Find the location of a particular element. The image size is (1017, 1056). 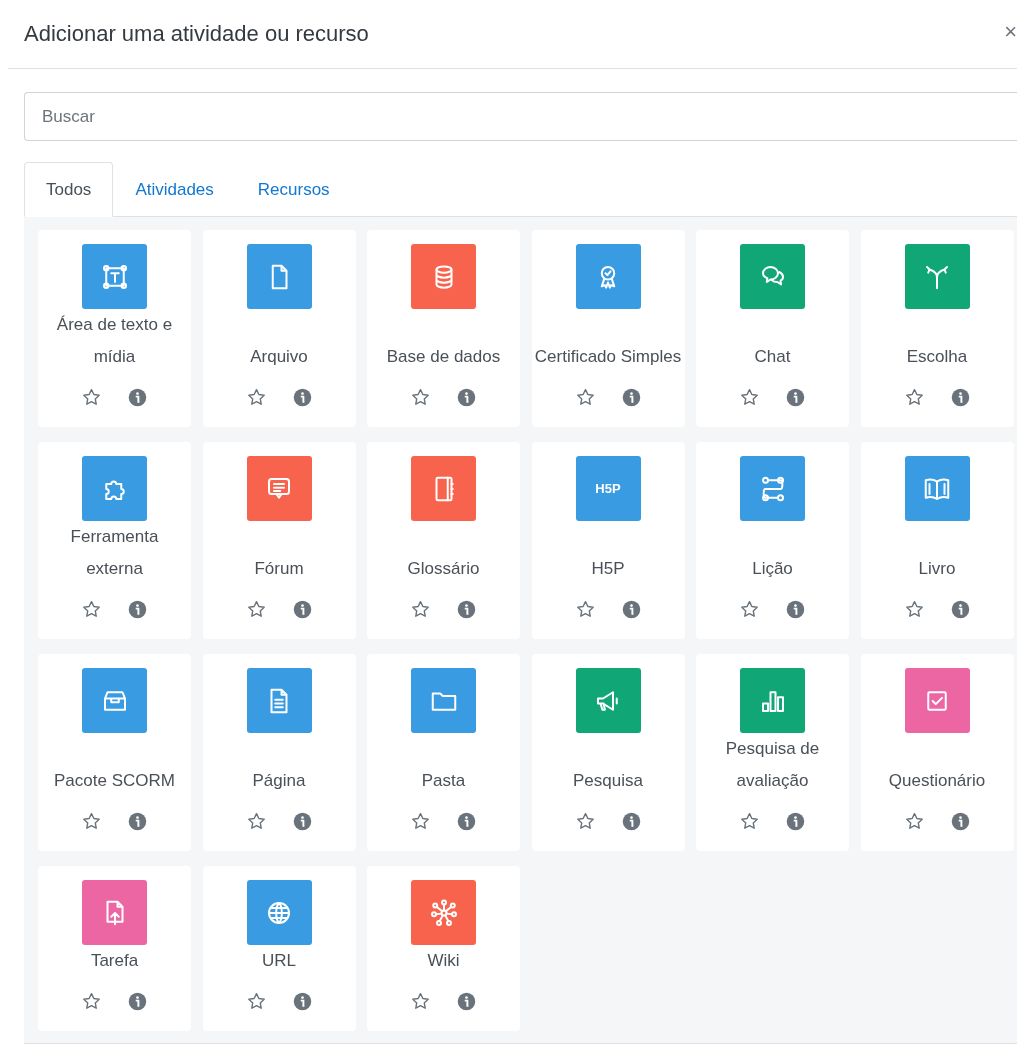

activity-card: Glossário is located at coordinates (443, 540).